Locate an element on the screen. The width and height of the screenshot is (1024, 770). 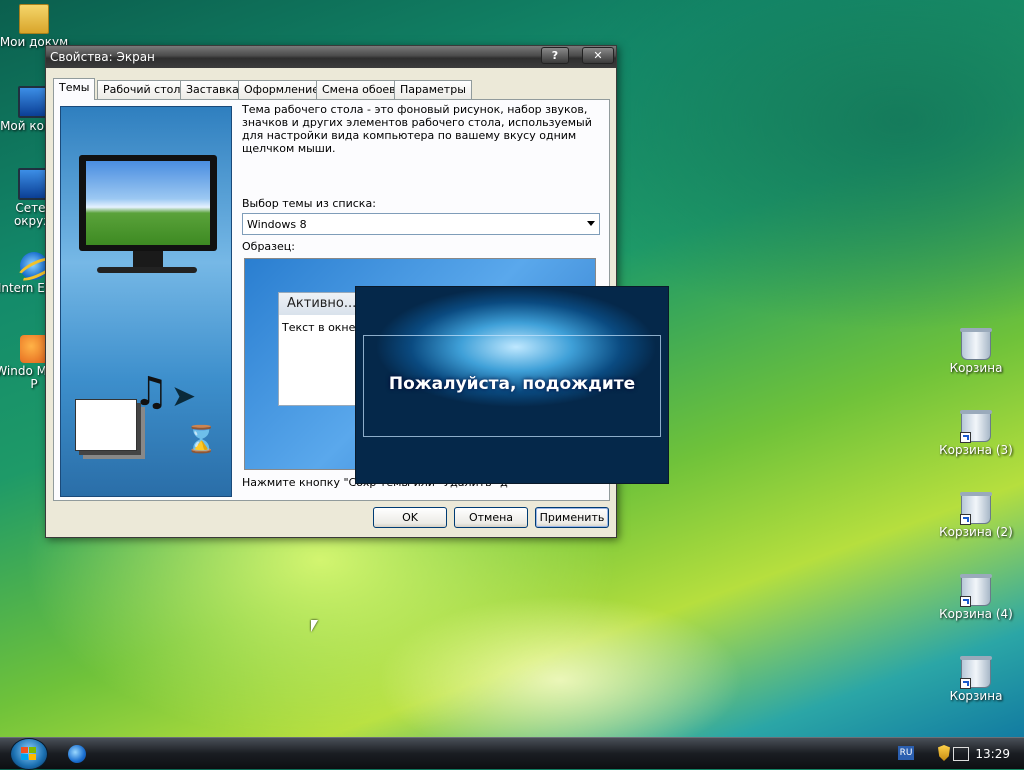
desktop-icon-my-documents: Мои докум is located at coordinates (37, 26).